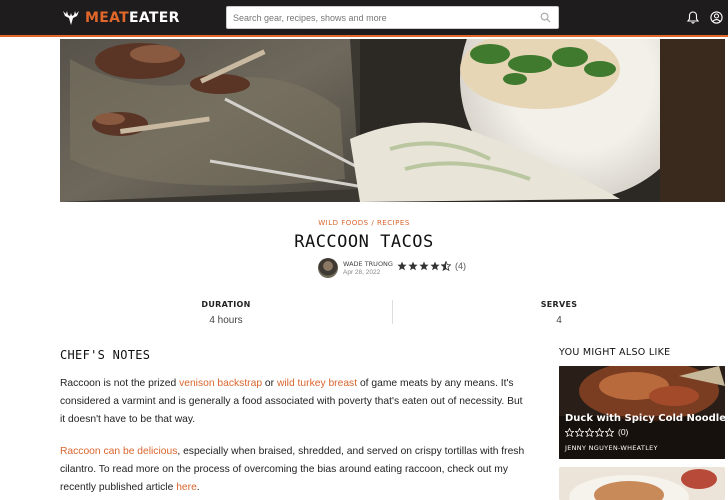 The height and width of the screenshot is (500, 728). Describe the element at coordinates (328, 268) in the screenshot. I see `avatar` at that location.